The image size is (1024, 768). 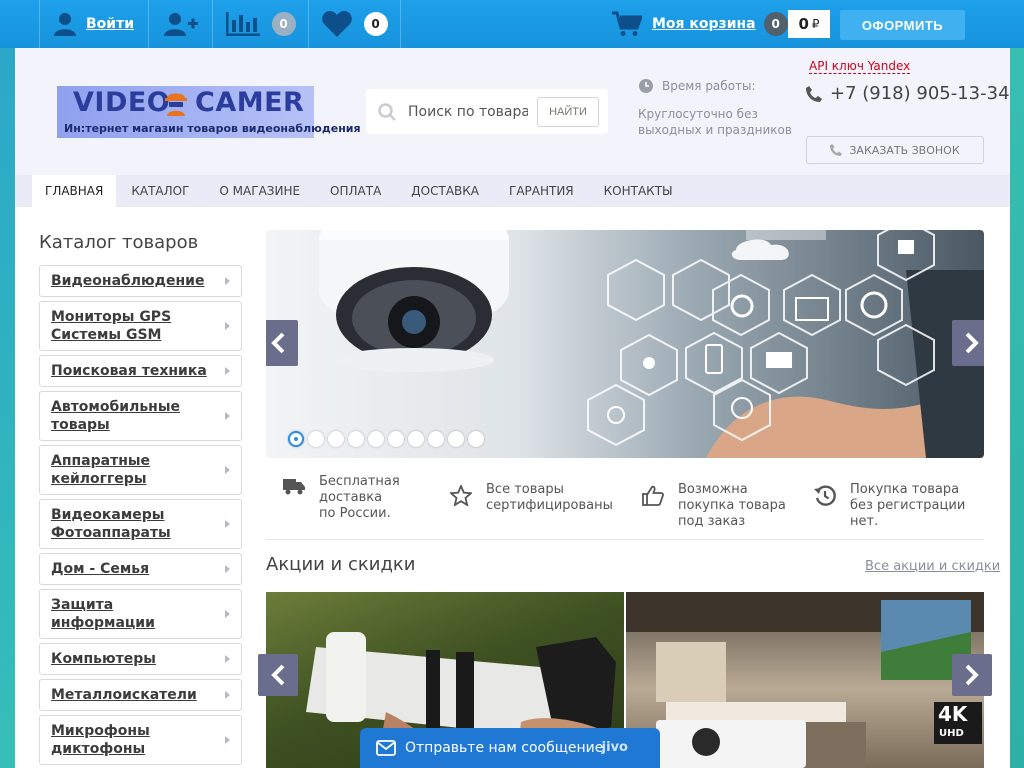 What do you see at coordinates (355, 191) in the screenshot?
I see `nav-item-payment: Оплата` at bounding box center [355, 191].